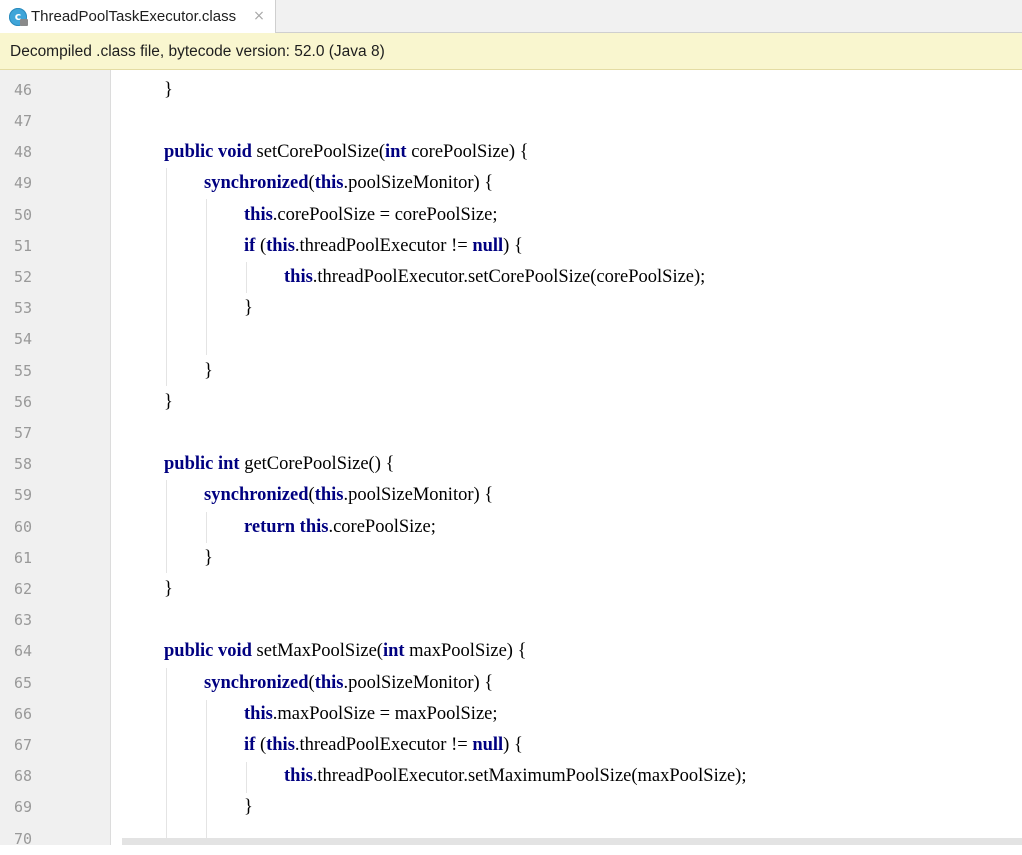 The width and height of the screenshot is (1022, 855). Describe the element at coordinates (23, 183) in the screenshot. I see `line-number: 49` at that location.